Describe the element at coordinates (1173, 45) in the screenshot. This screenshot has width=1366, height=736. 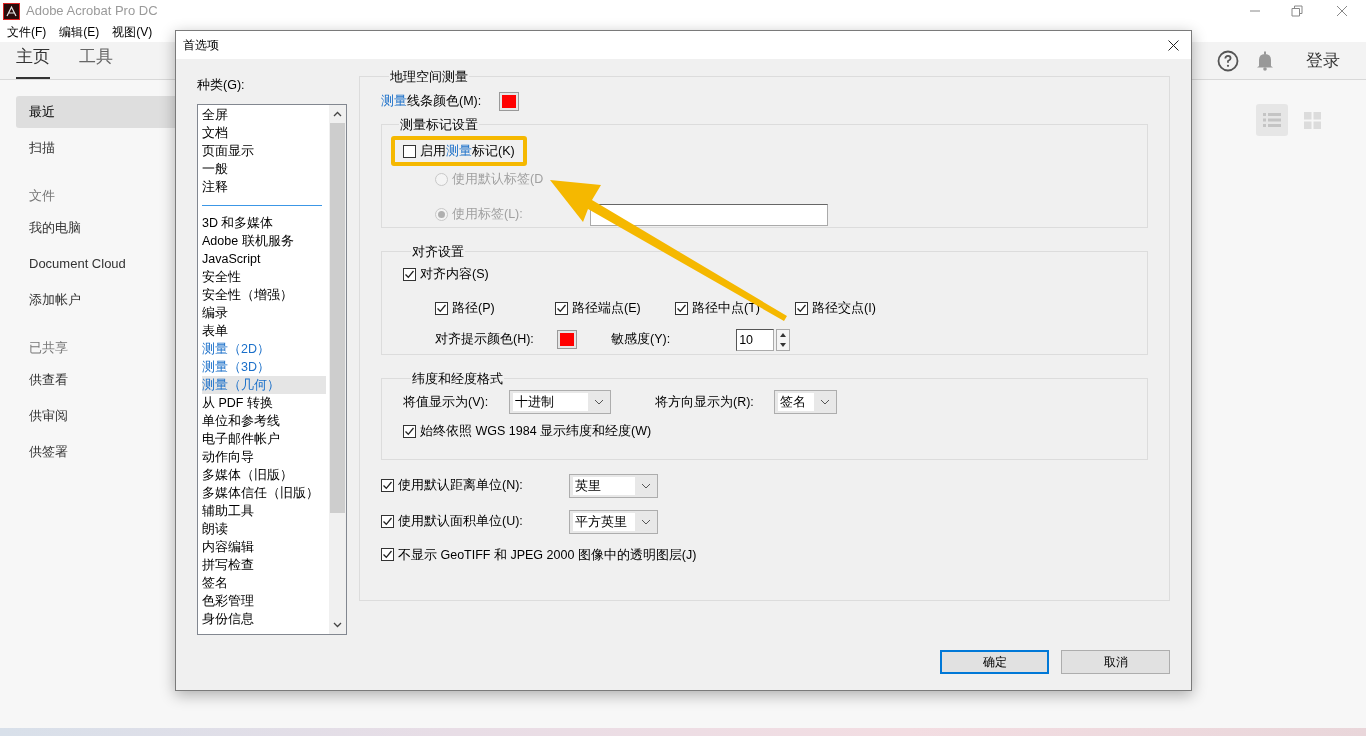
I see `close-icon` at that location.